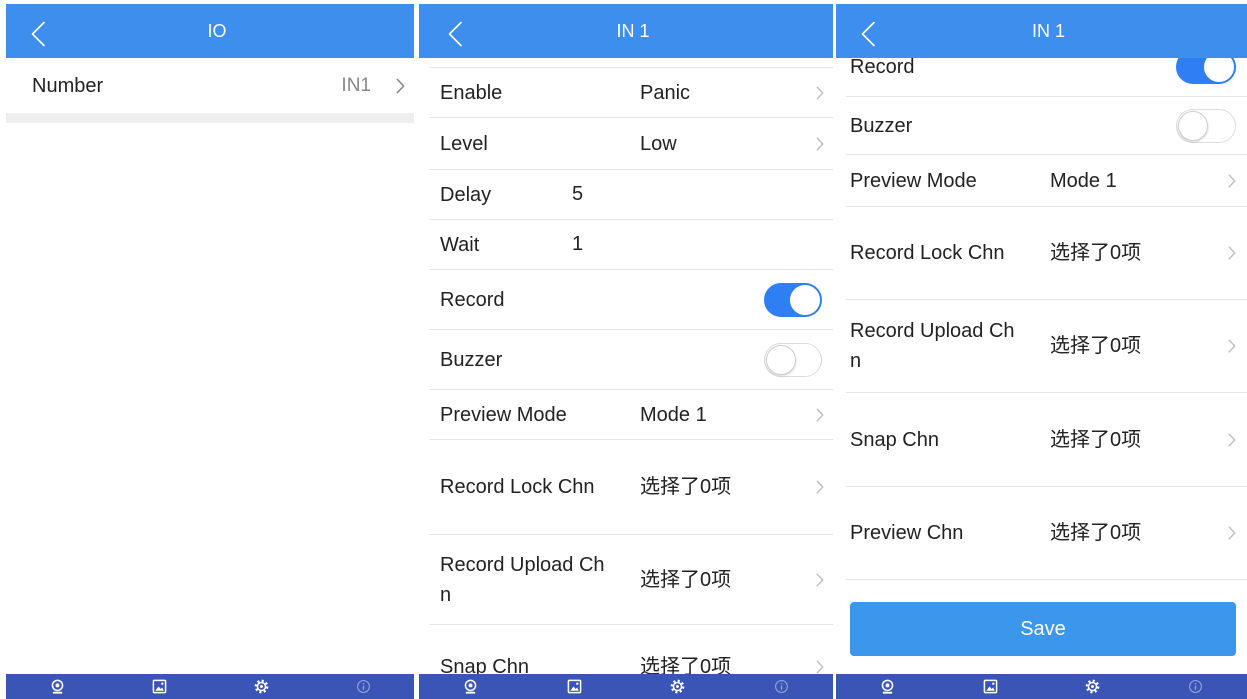 This screenshot has width=1247, height=699. What do you see at coordinates (210, 85) in the screenshot?
I see `number-row: Number IN1` at bounding box center [210, 85].